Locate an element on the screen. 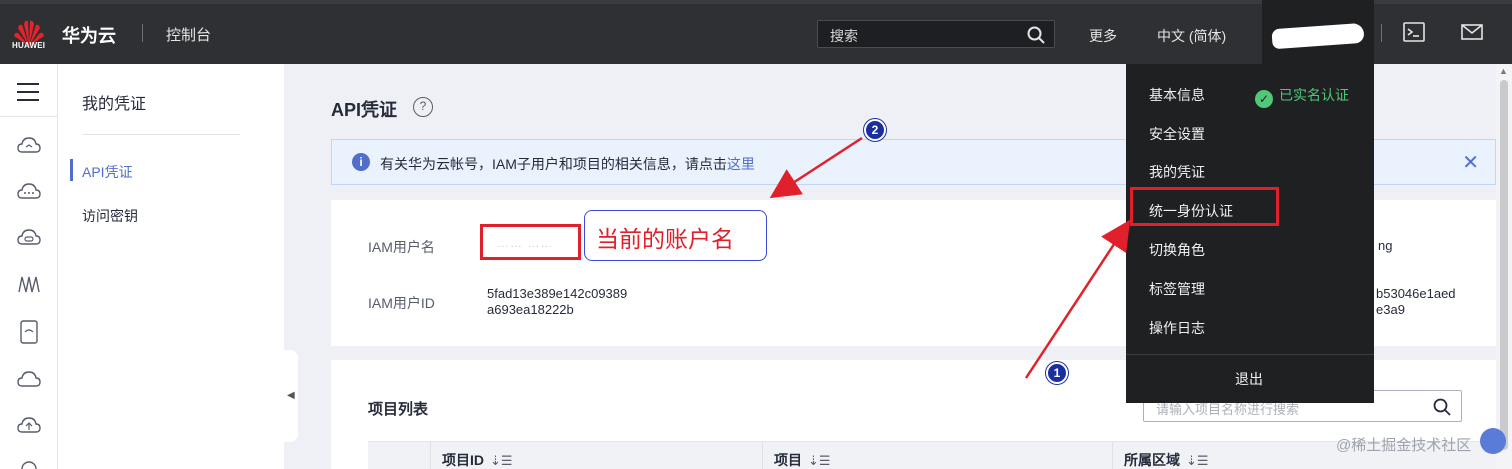  watermark-logo-icon is located at coordinates (1493, 441).